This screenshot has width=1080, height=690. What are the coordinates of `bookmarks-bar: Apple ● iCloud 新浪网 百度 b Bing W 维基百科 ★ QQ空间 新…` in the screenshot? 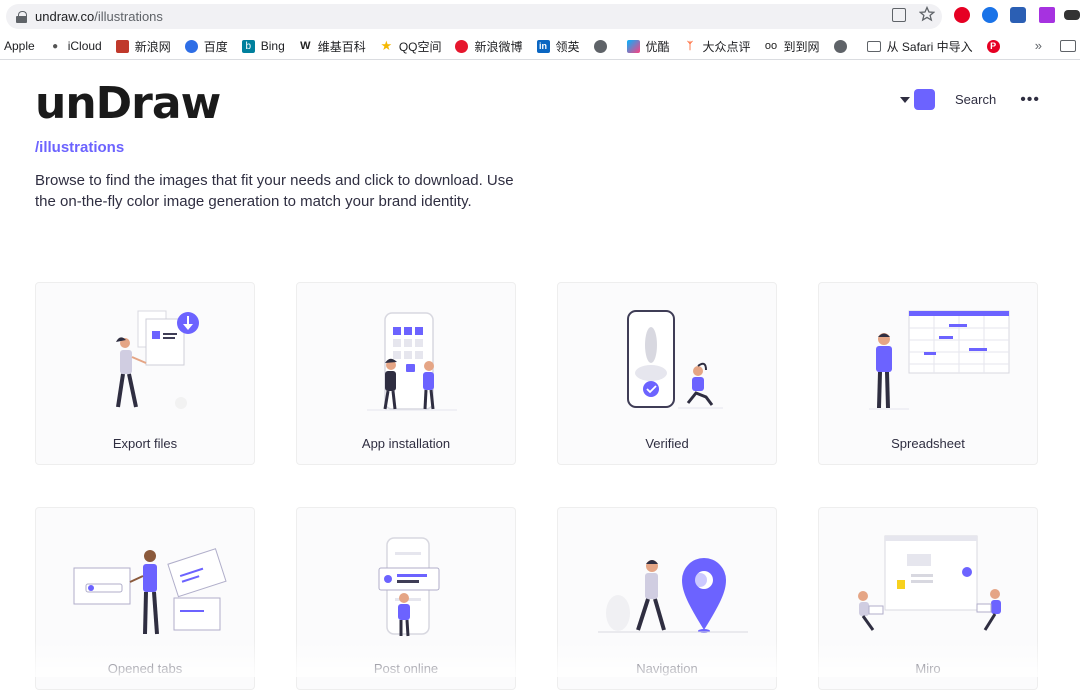 It's located at (540, 46).